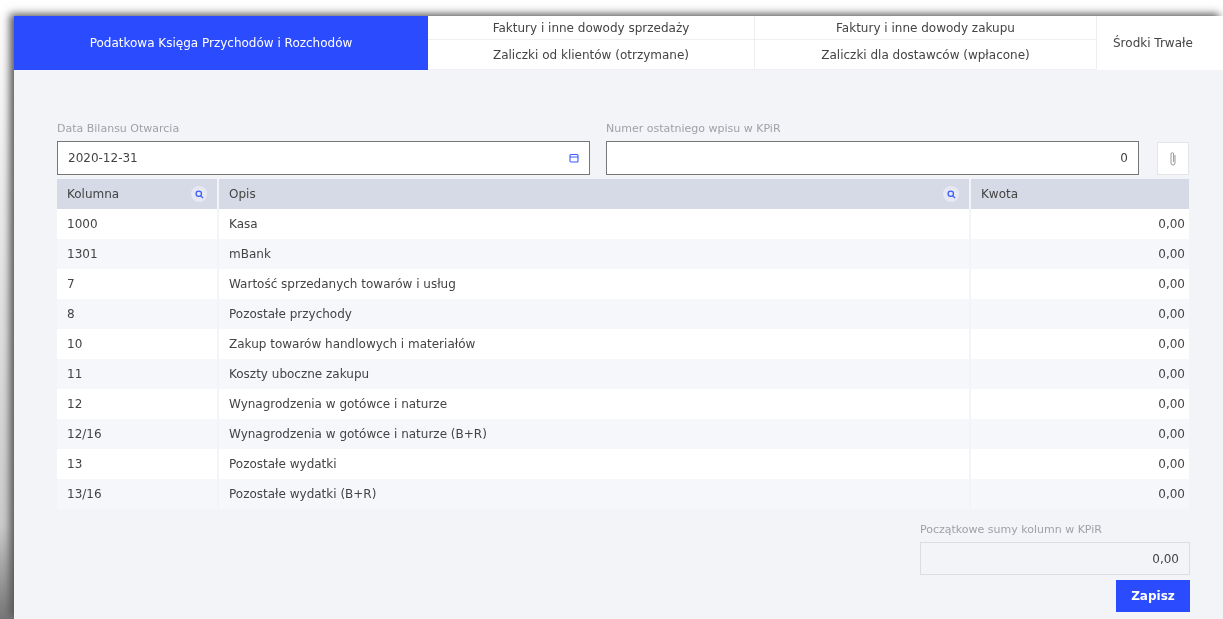 This screenshot has height=619, width=1223. What do you see at coordinates (1000, 194) in the screenshot?
I see `column-header: Kwota` at bounding box center [1000, 194].